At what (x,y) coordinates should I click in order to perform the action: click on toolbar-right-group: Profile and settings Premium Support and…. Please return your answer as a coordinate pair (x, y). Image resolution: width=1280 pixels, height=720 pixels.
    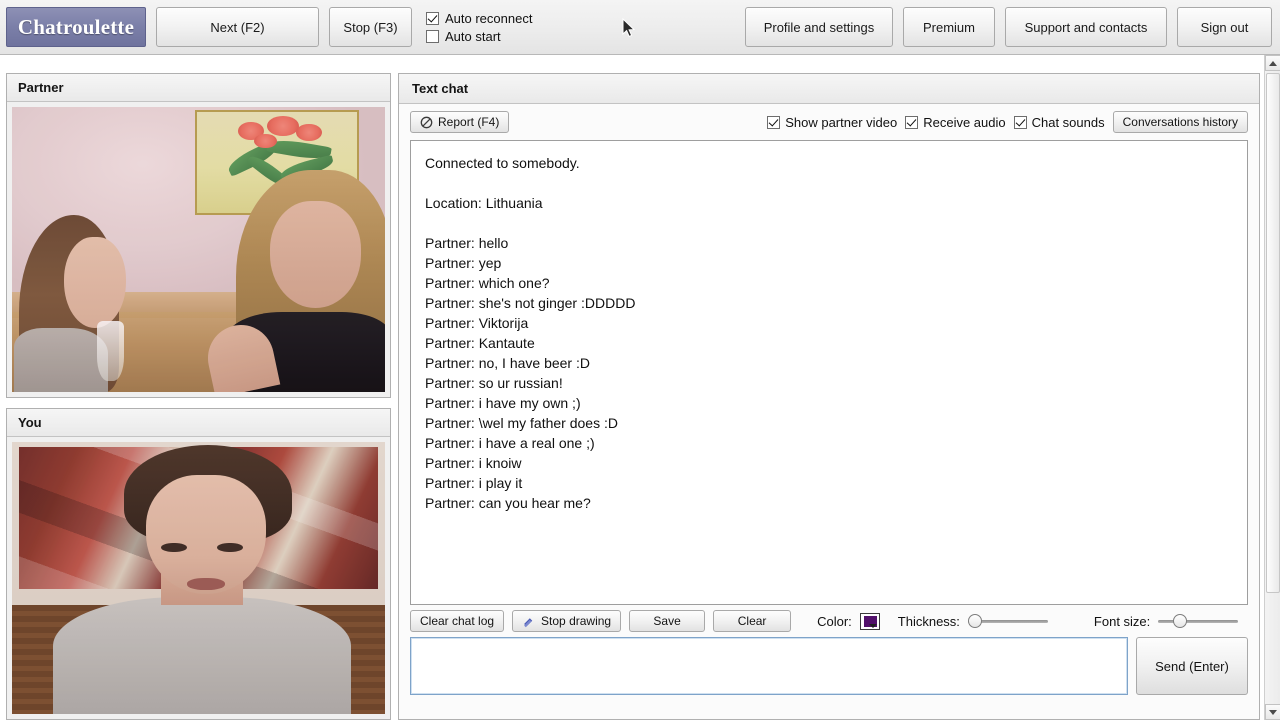
    Looking at the image, I should click on (1012, 27).